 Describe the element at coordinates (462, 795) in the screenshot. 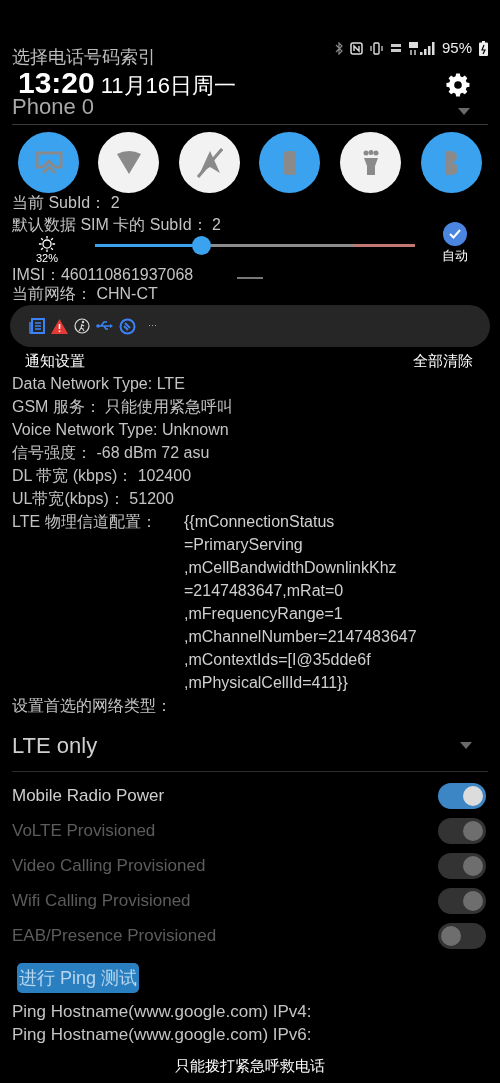

I see `toggle-switch` at that location.